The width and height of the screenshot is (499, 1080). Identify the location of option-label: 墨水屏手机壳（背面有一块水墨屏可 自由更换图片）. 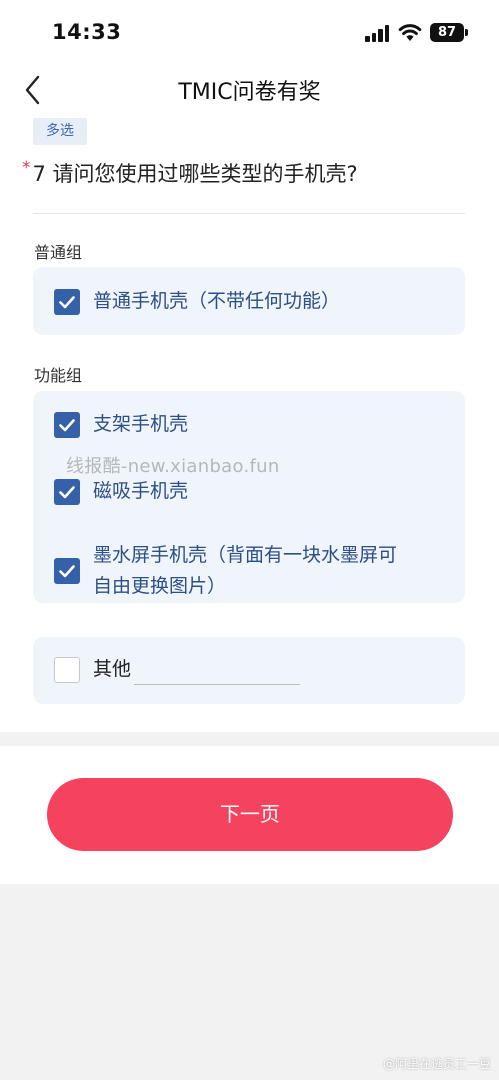
(245, 571).